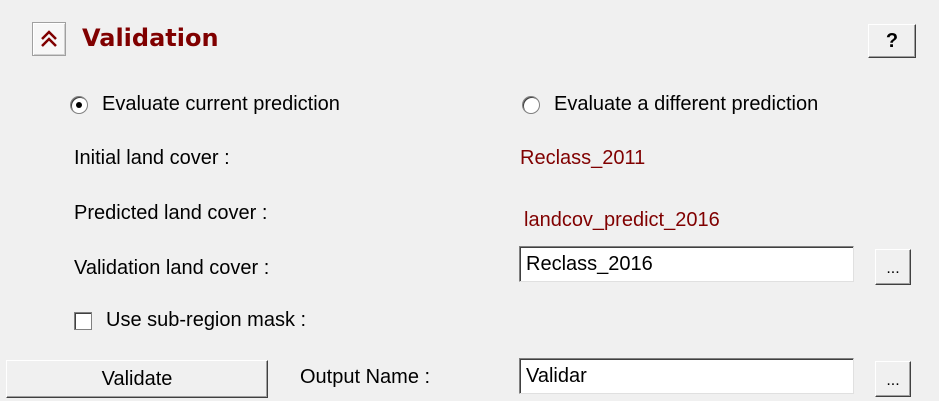  I want to click on validation-land-cover-label: Validation land cover :, so click(172, 268).